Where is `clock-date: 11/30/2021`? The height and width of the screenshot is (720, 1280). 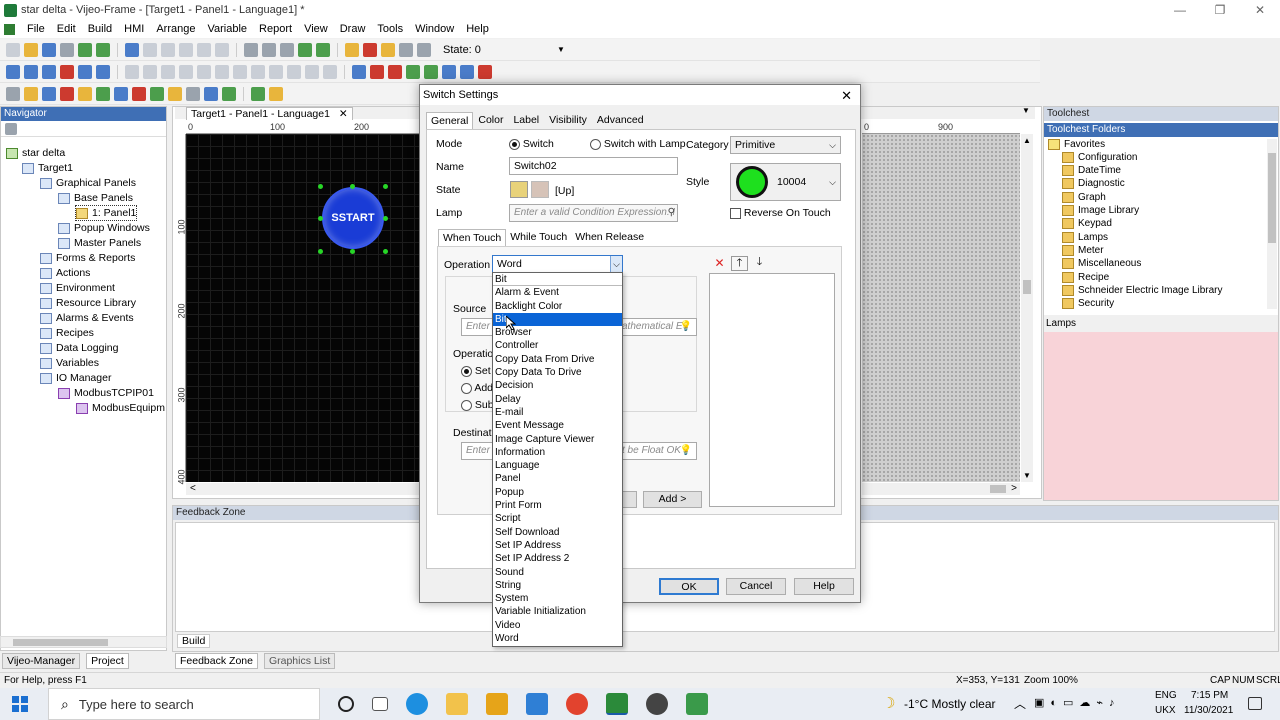
clock-date: 11/30/2021 is located at coordinates (1208, 710).